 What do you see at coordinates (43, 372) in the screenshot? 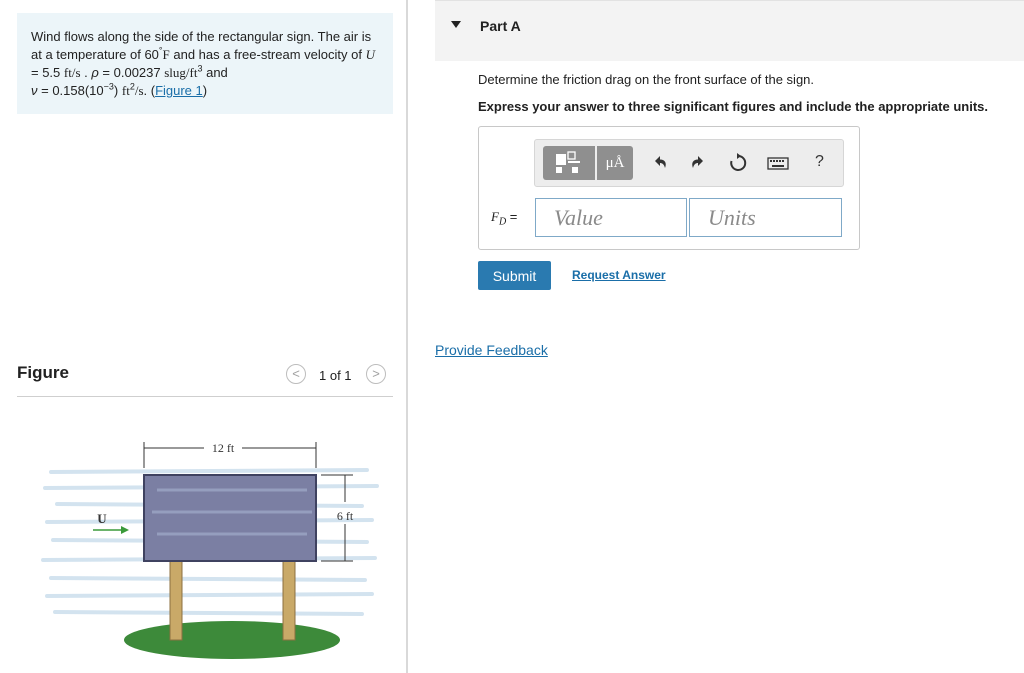
I see `figure-title: Figure` at bounding box center [43, 372].